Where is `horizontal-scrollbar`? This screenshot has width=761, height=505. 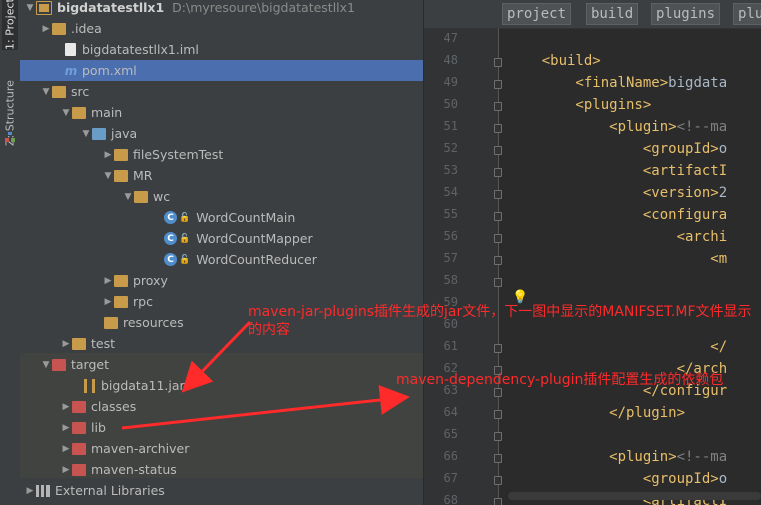 horizontal-scrollbar is located at coordinates (634, 496).